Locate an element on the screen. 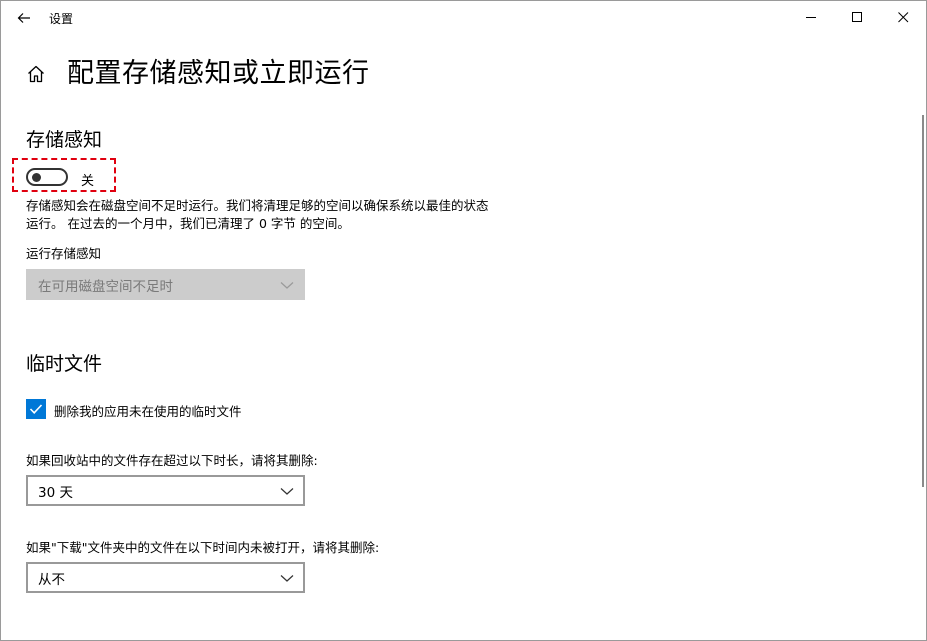 This screenshot has height=641, width=927. home-button is located at coordinates (36, 74).